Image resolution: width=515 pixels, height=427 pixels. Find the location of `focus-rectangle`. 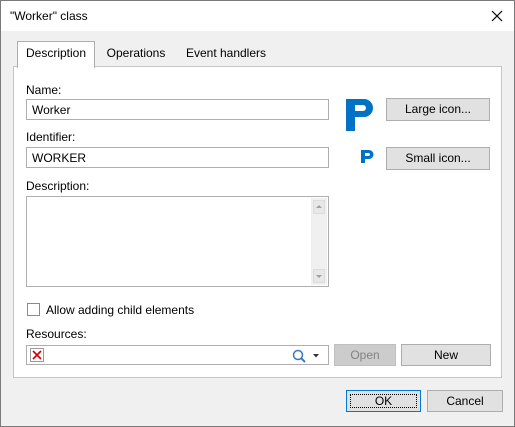

focus-rectangle is located at coordinates (383, 401).